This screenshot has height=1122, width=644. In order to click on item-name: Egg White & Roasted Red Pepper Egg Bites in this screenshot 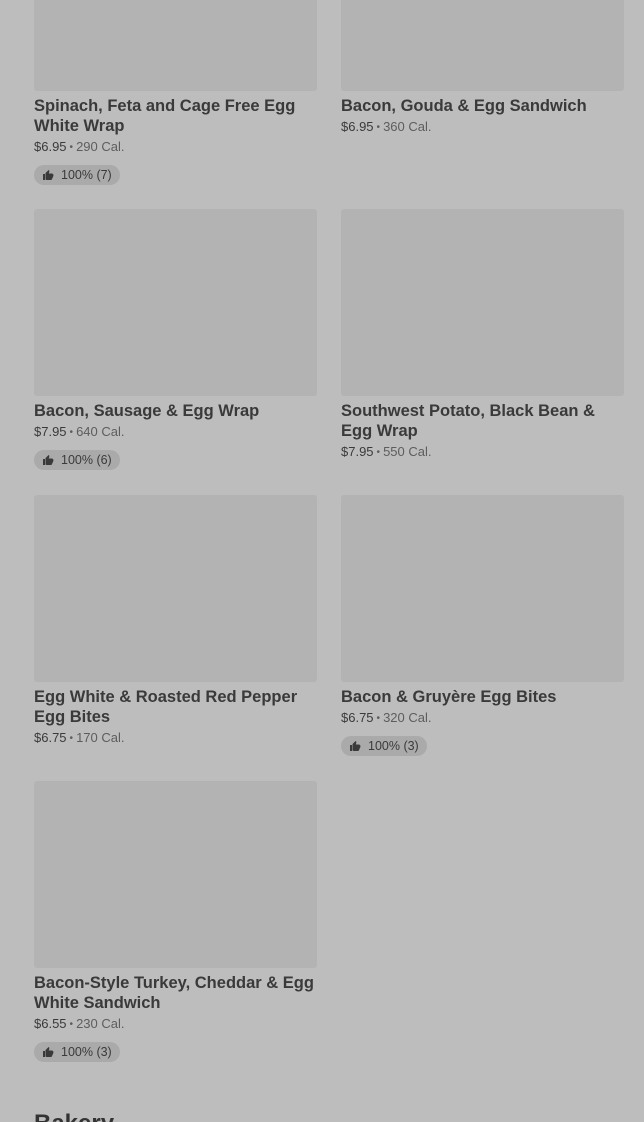, I will do `click(166, 707)`.